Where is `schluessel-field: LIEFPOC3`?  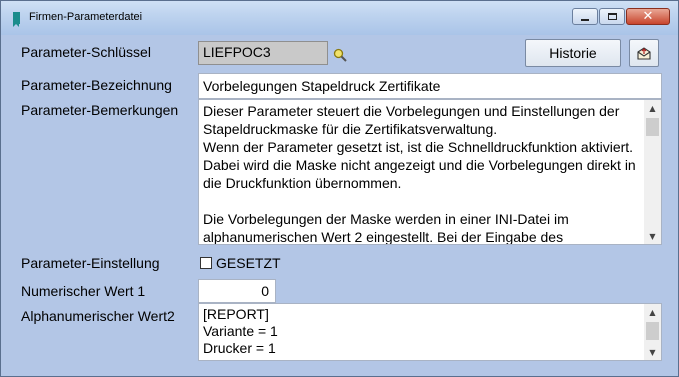
schluessel-field: LIEFPOC3 is located at coordinates (263, 53).